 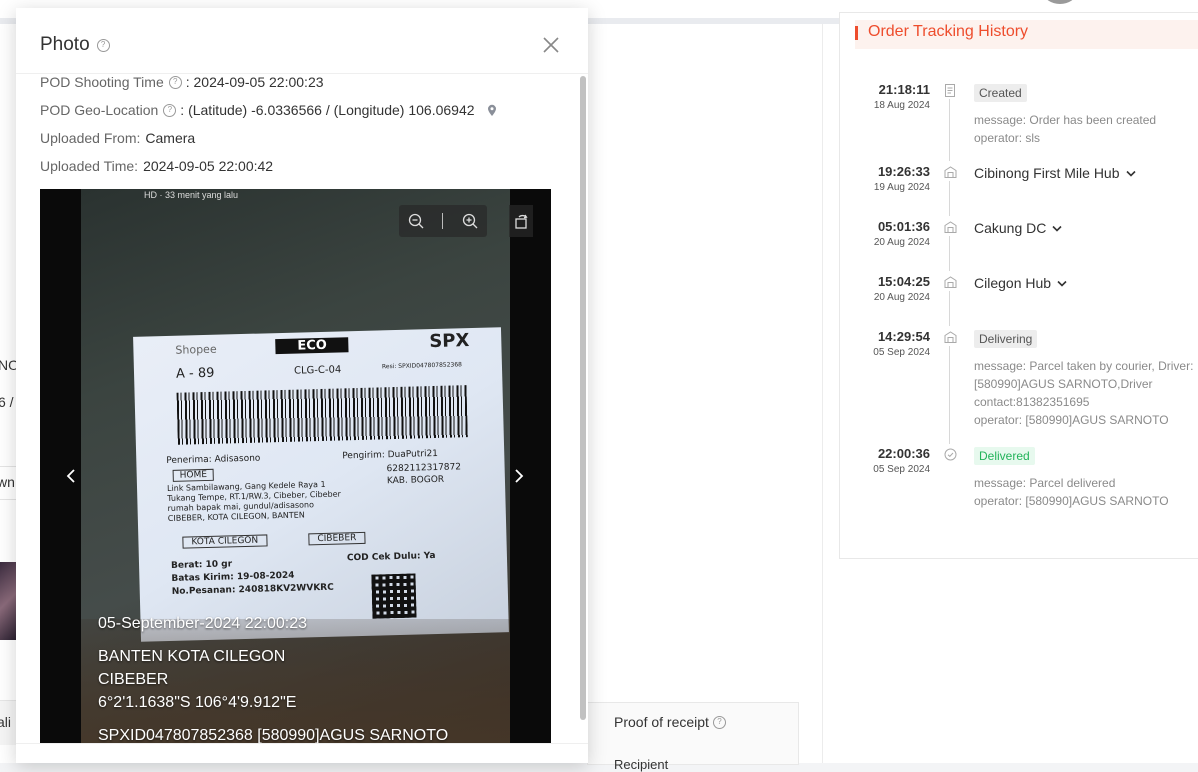 What do you see at coordinates (1047, 173) in the screenshot?
I see `hub-name: Cibinong First Mile Hub` at bounding box center [1047, 173].